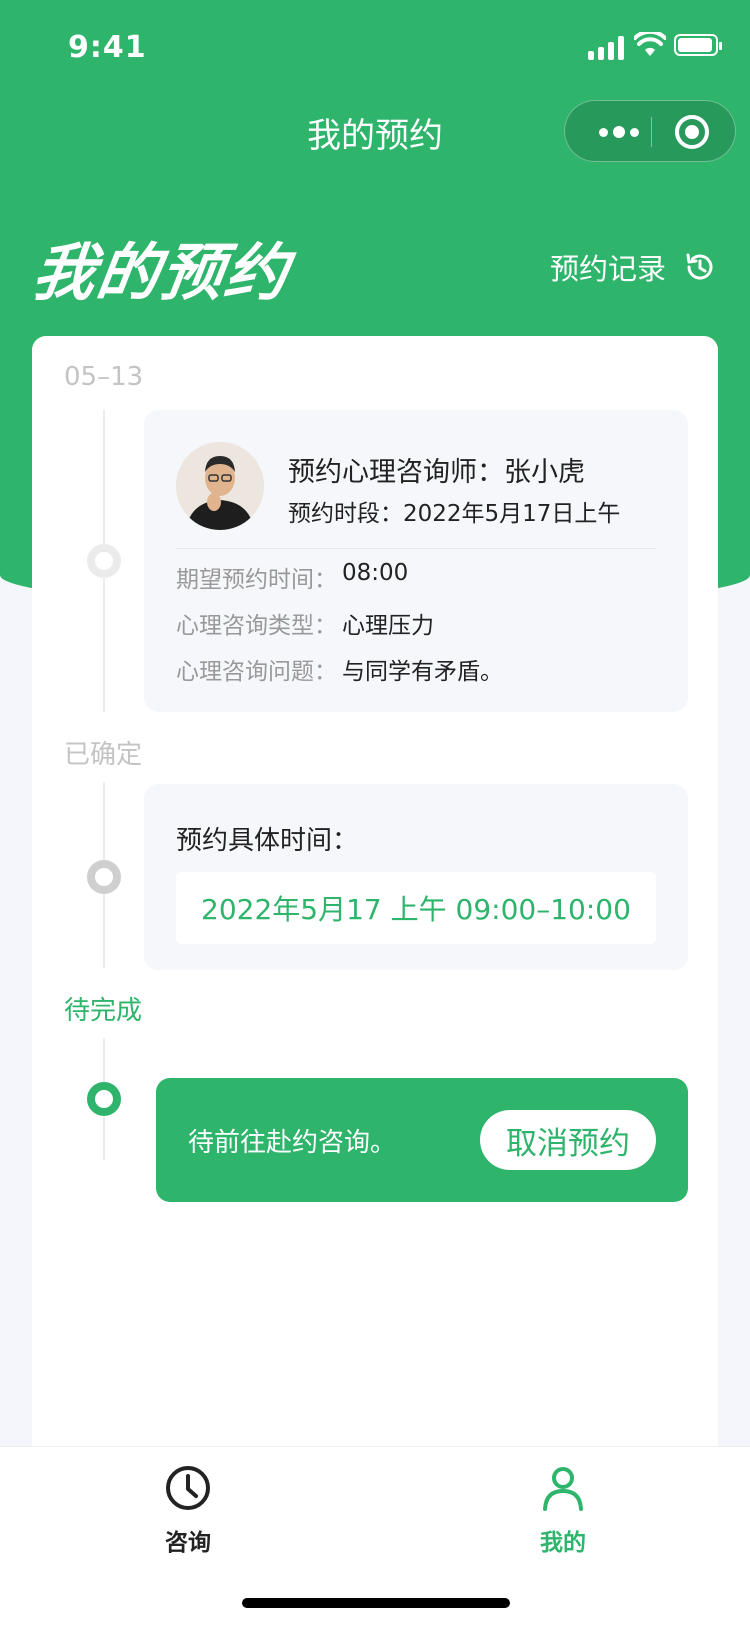 This screenshot has height=1625, width=750. I want to click on status-bar: 9:41, so click(375, 45).